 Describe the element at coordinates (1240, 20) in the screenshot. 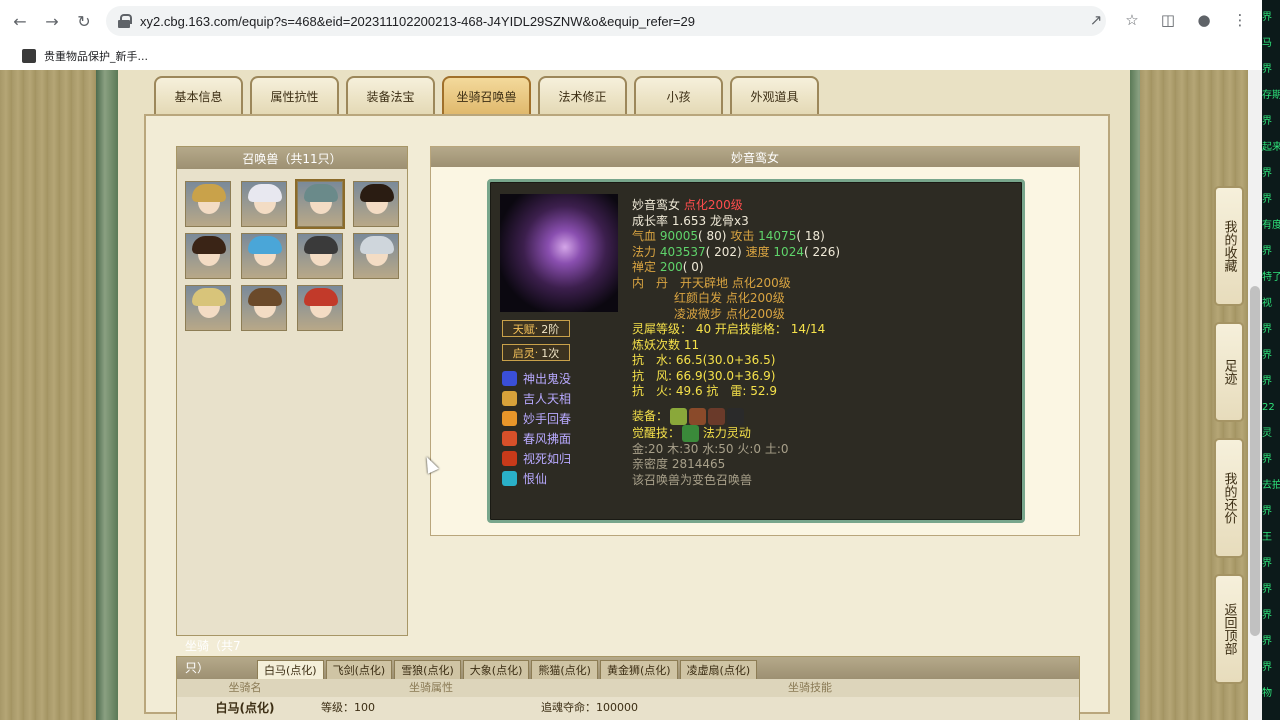

I see `menu-icon: ⋮` at that location.